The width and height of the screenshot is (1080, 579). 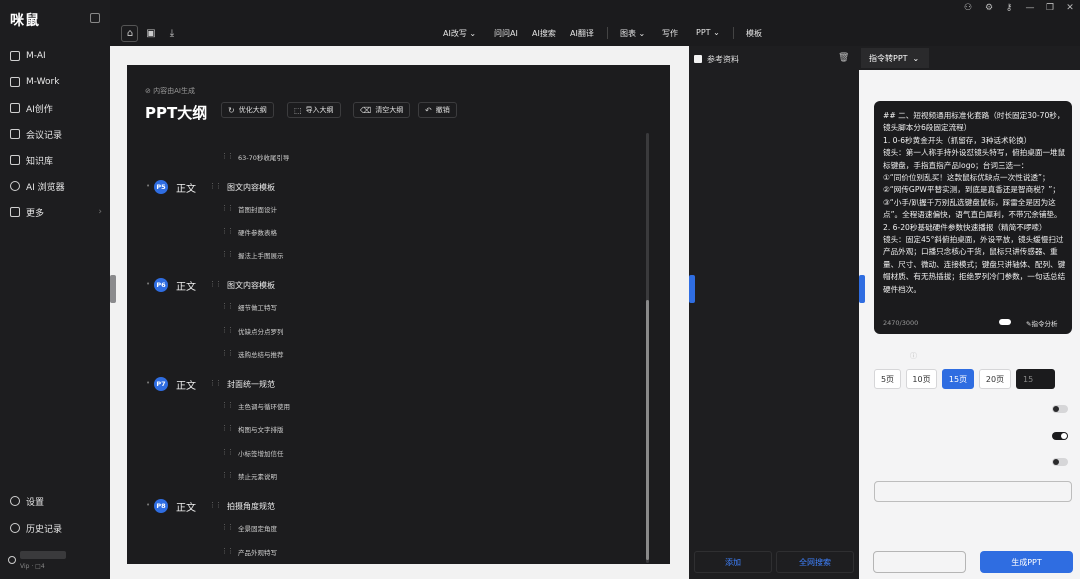 What do you see at coordinates (264, 406) in the screenshot?
I see `outline-item: 主色调与循环使用` at bounding box center [264, 406].